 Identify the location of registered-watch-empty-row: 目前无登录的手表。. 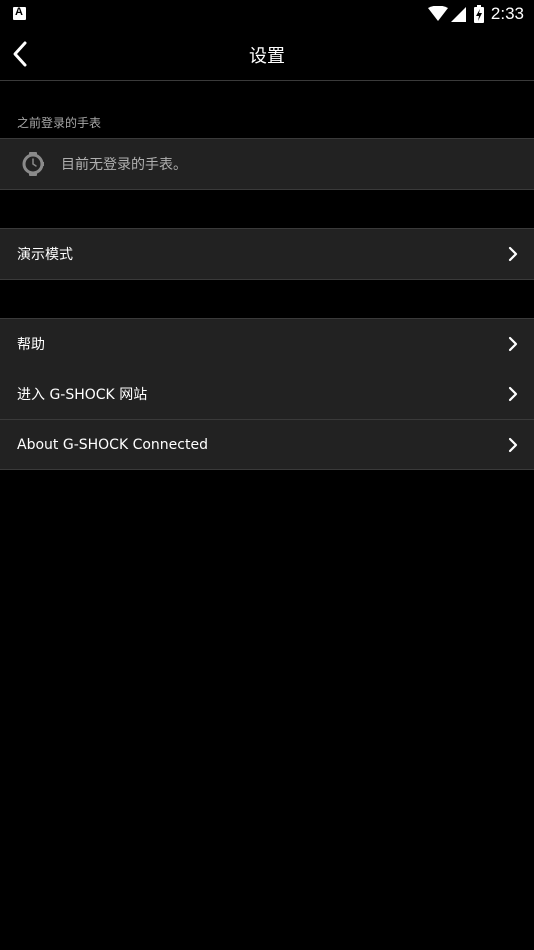
(267, 164).